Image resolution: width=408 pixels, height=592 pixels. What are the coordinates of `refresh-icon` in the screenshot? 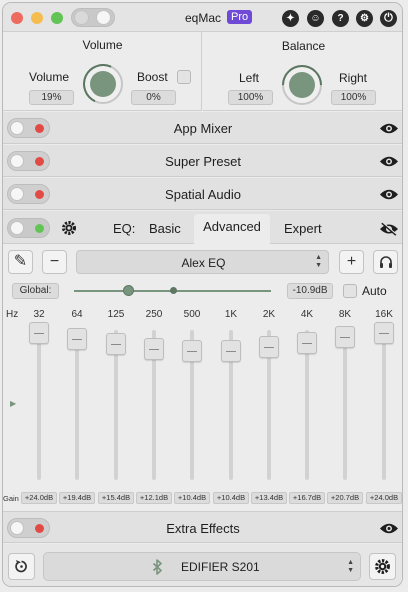 It's located at (21, 566).